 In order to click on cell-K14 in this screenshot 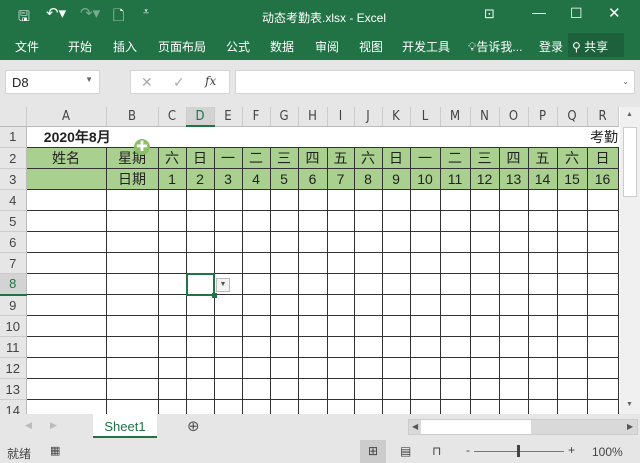, I will do `click(396, 406)`.